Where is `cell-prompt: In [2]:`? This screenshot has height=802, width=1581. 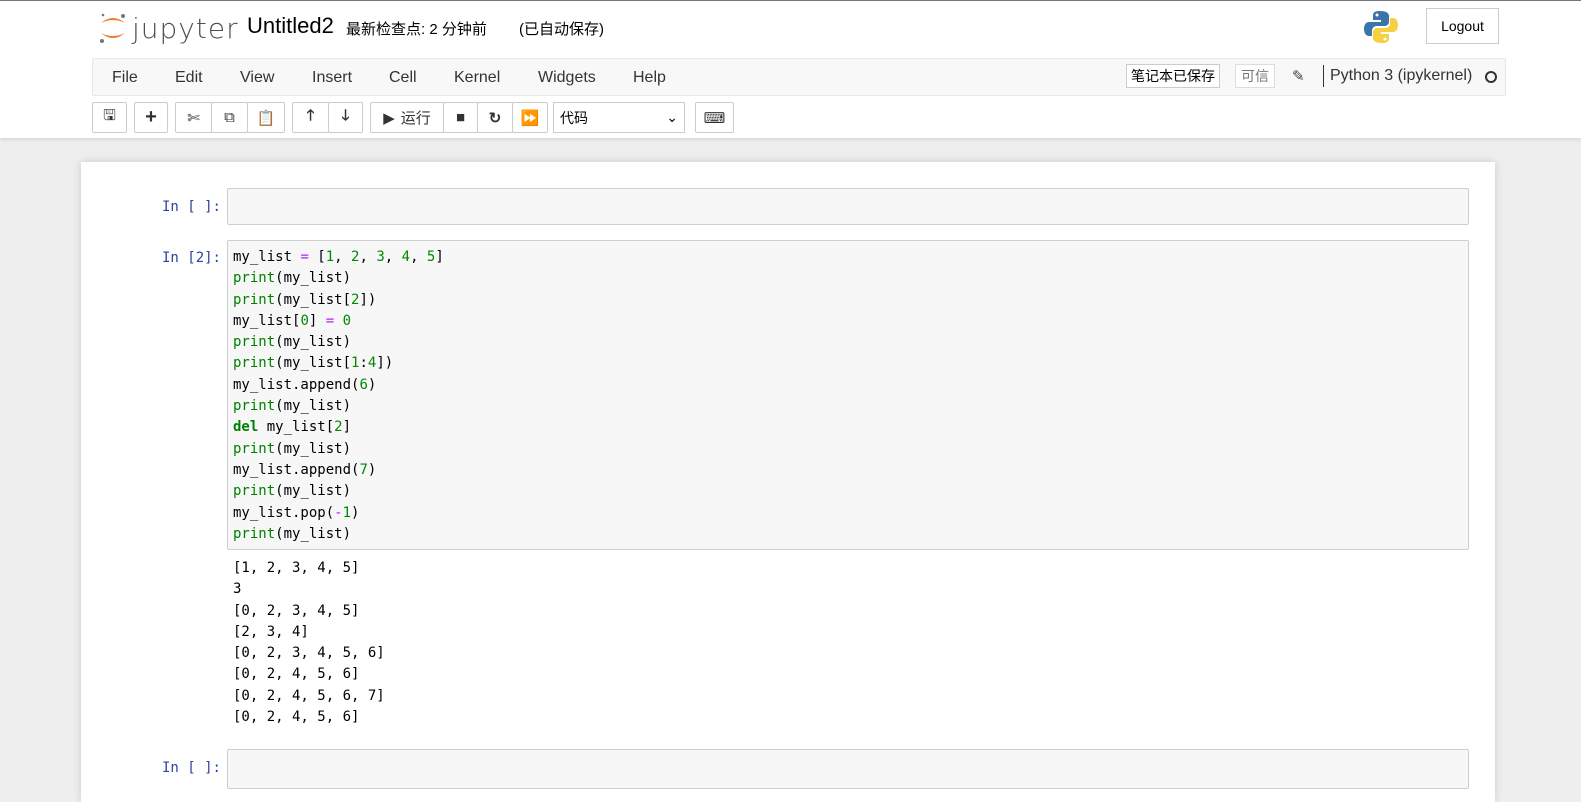 cell-prompt: In [2]: is located at coordinates (191, 258).